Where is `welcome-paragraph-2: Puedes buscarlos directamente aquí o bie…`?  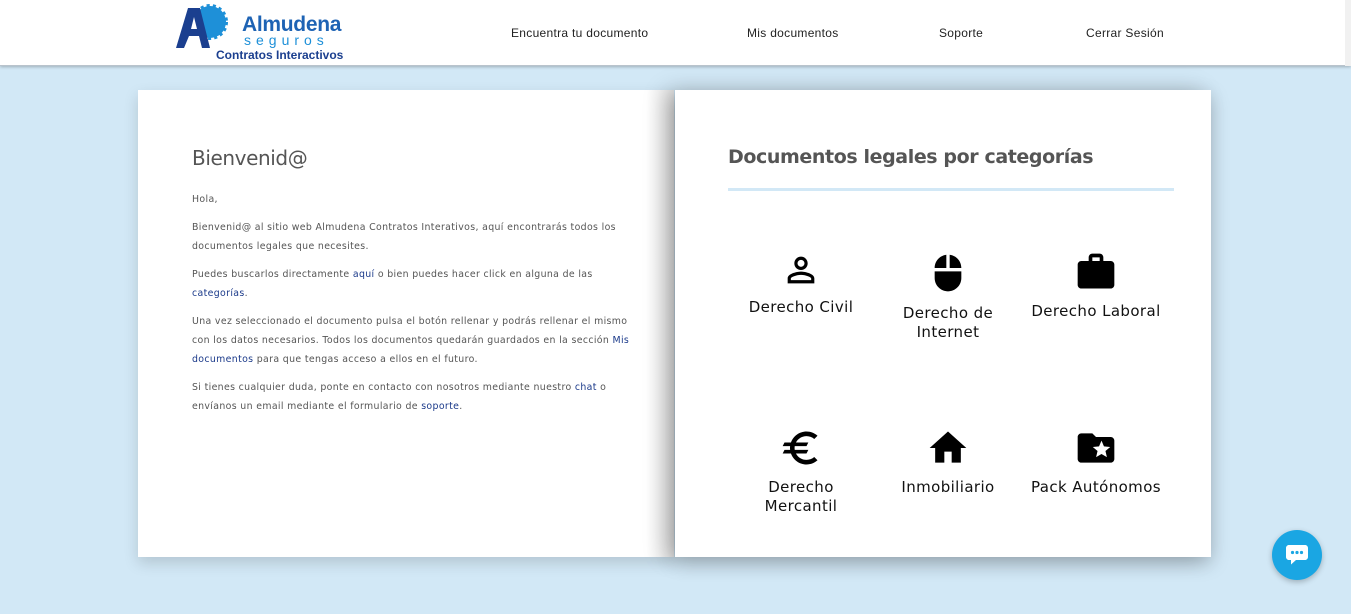 welcome-paragraph-2: Puedes buscarlos directamente aquí o bie… is located at coordinates (417, 284).